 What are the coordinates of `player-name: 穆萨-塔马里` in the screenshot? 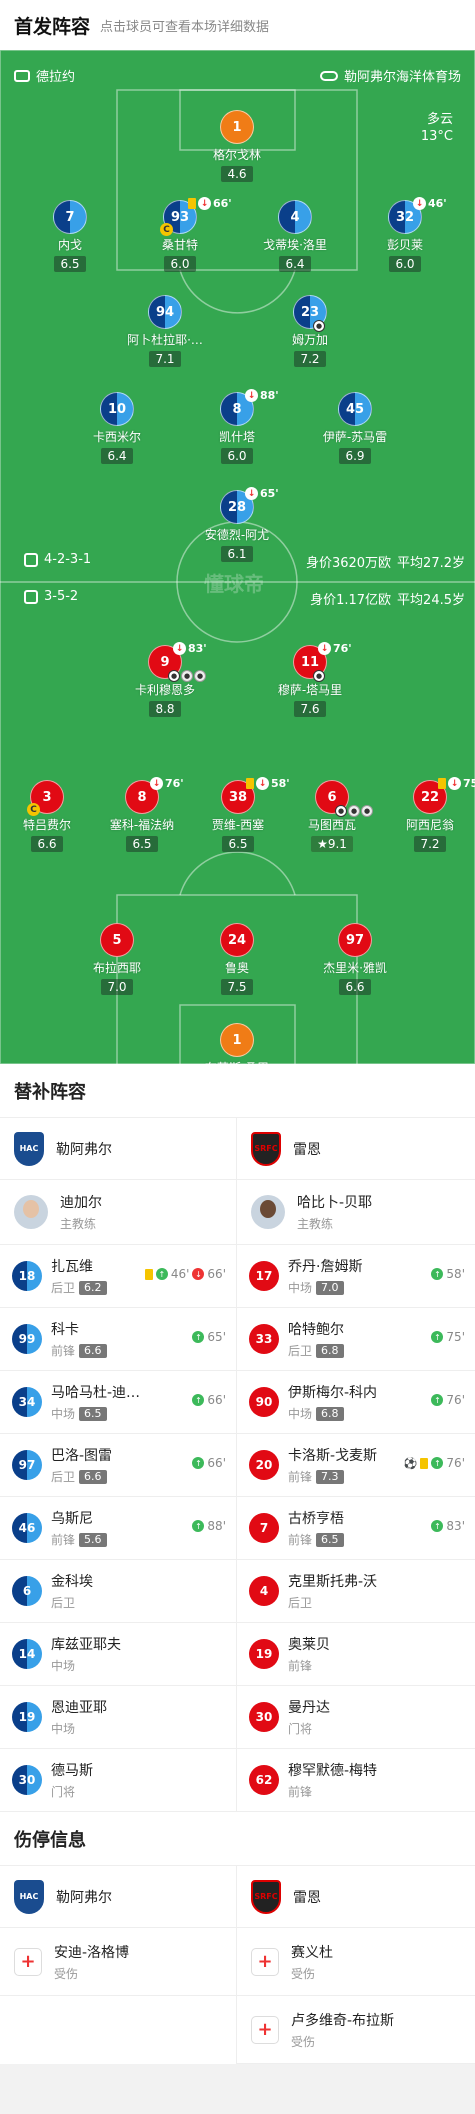 It's located at (310, 690).